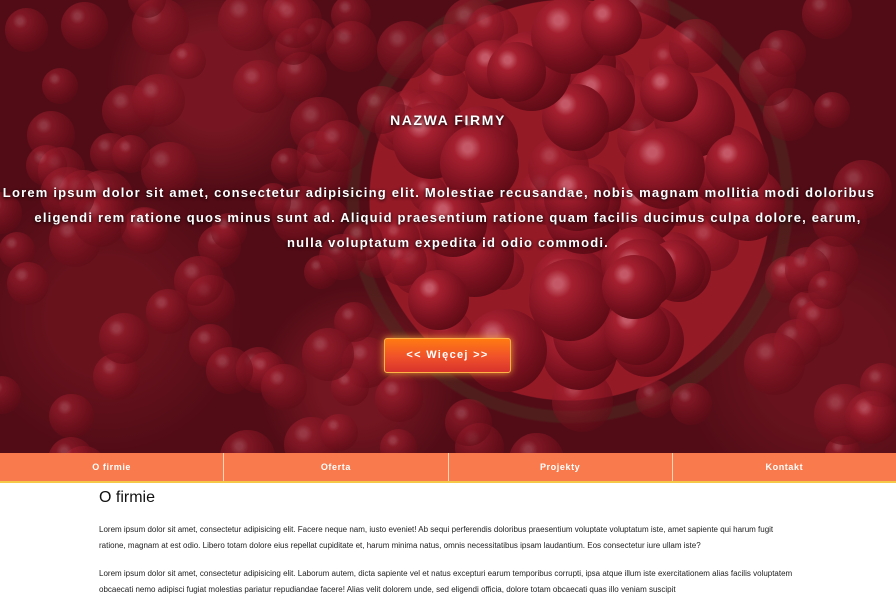  Describe the element at coordinates (127, 497) in the screenshot. I see `section-title: O firmie` at that location.